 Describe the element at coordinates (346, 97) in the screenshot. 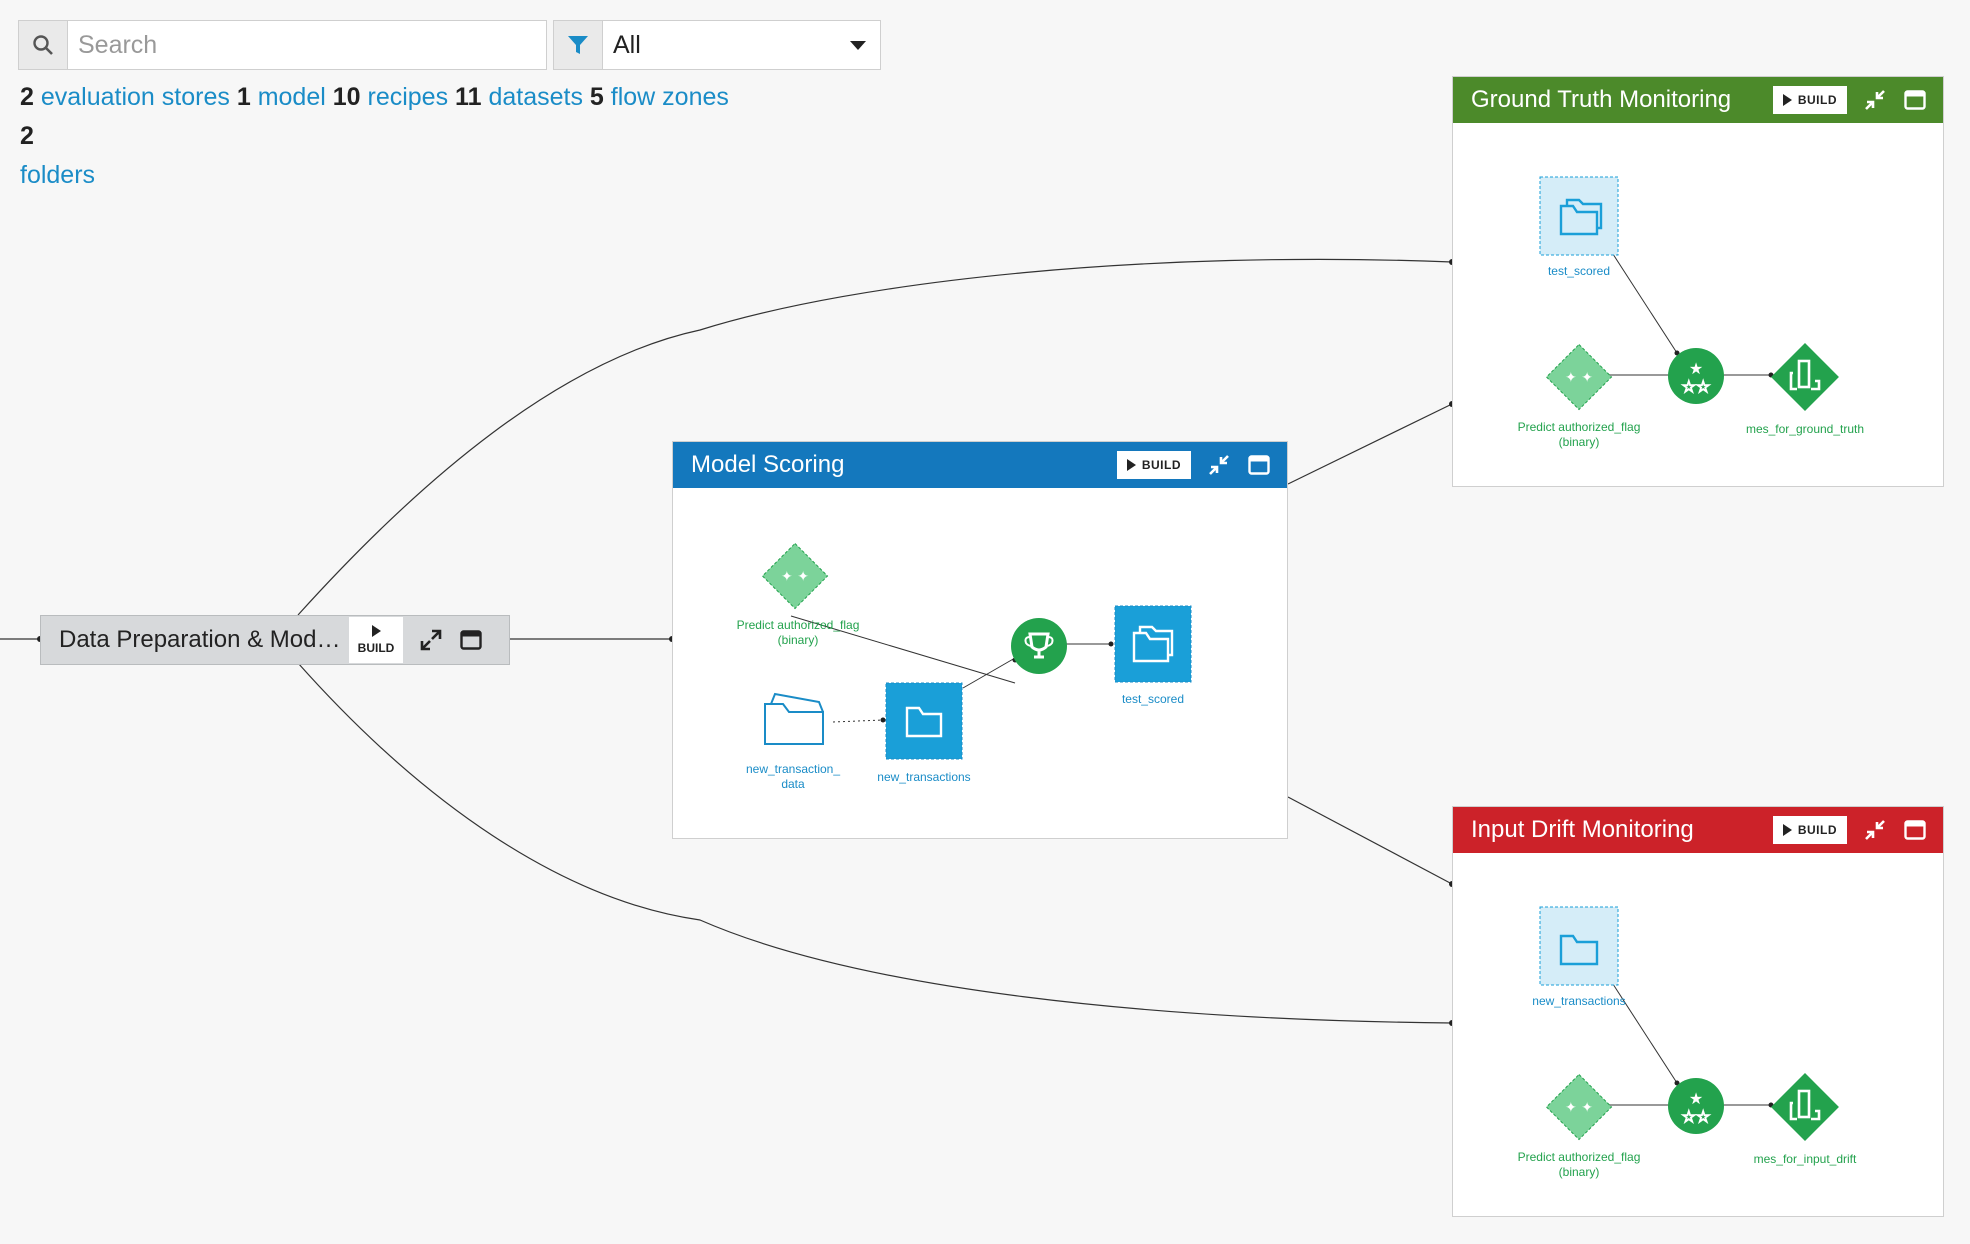

I see `recipes-count: 10` at that location.